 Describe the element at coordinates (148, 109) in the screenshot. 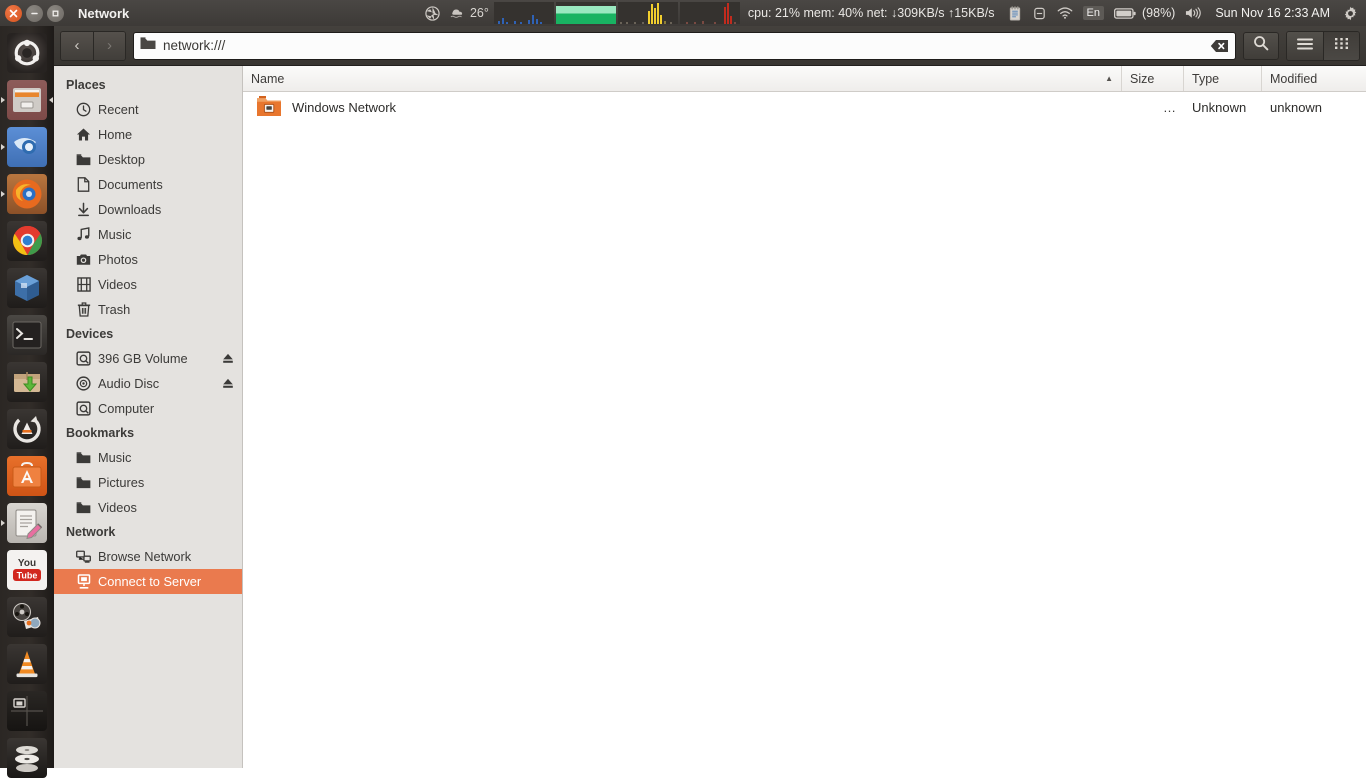

I see `sidebar-item-recent: Recent` at that location.